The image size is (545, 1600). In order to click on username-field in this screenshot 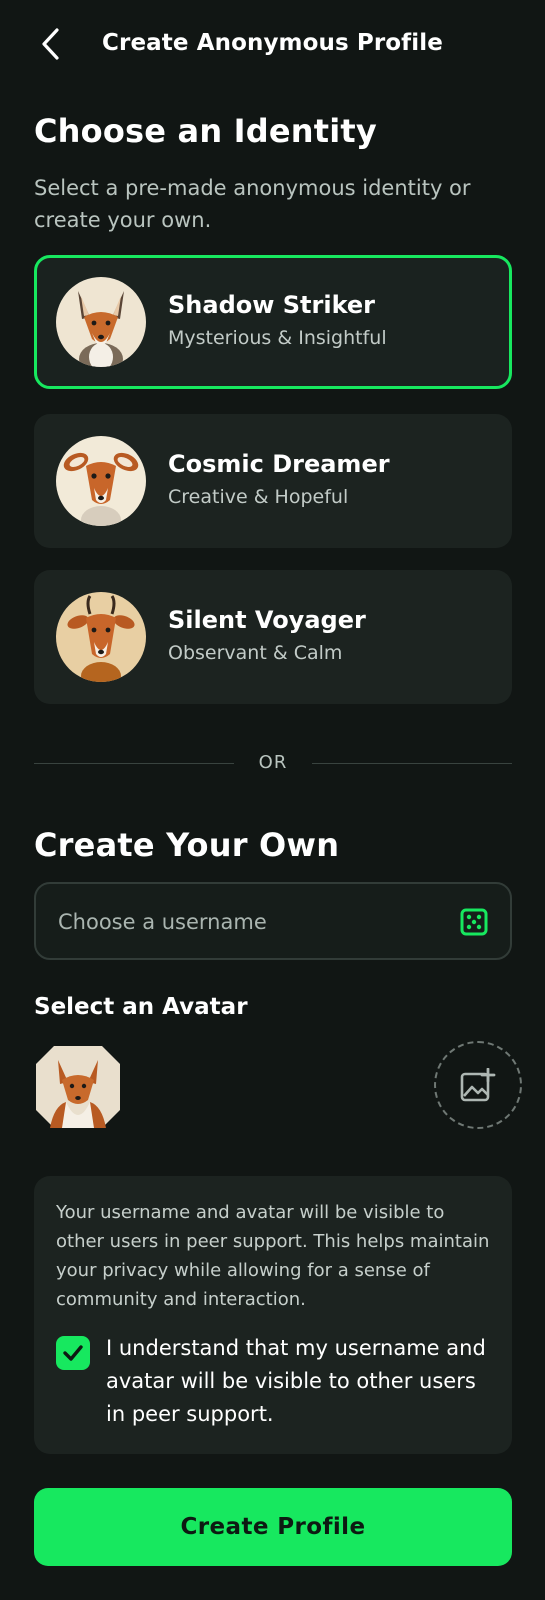, I will do `click(273, 921)`.